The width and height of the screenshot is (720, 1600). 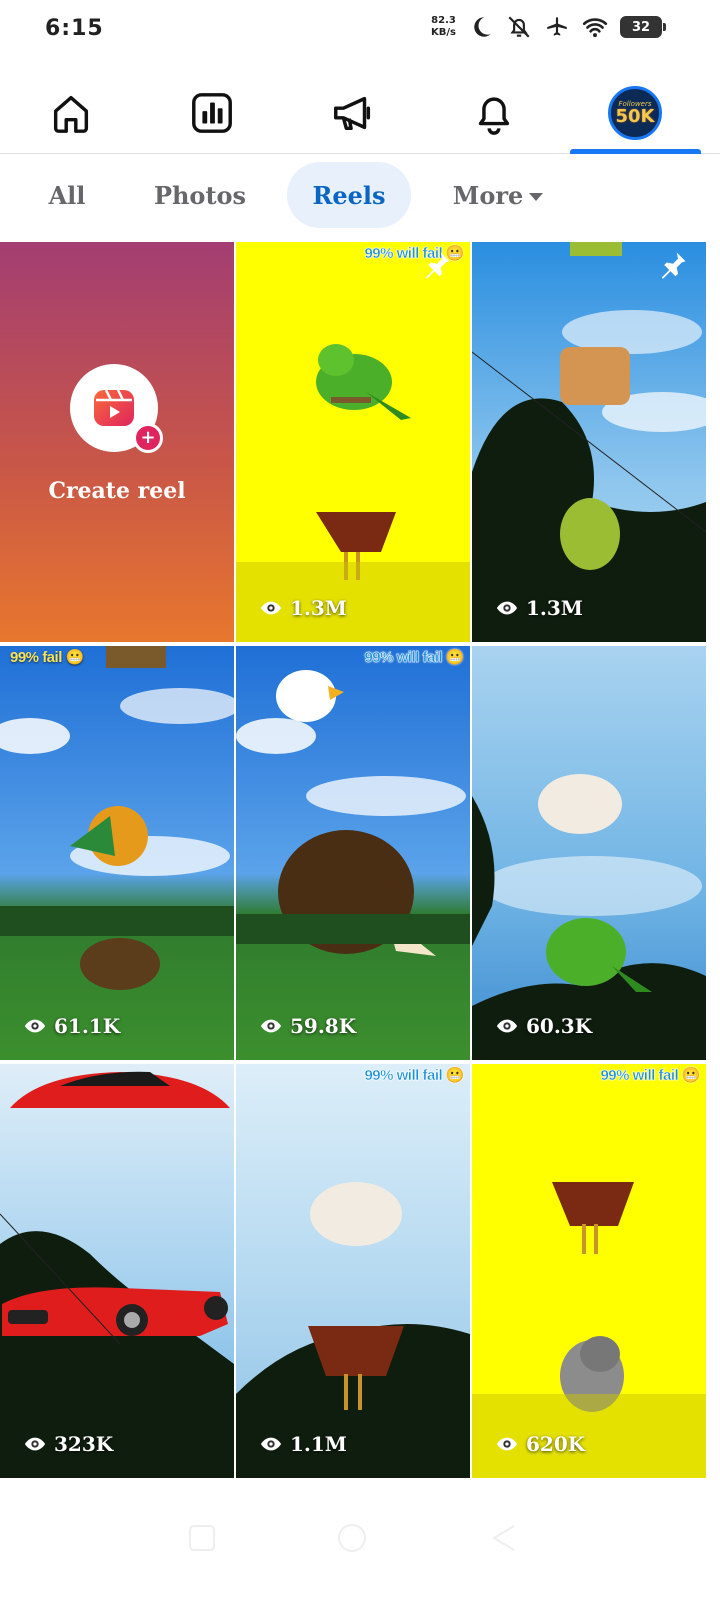 I want to click on tab-reels: Reels, so click(x=349, y=195).